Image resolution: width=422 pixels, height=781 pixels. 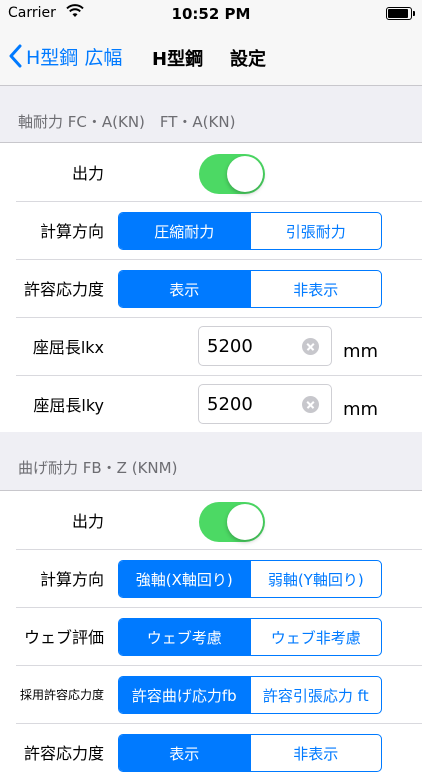 I want to click on bending-allowable-row: 許容応力度 表示 非表示, so click(x=211, y=752).